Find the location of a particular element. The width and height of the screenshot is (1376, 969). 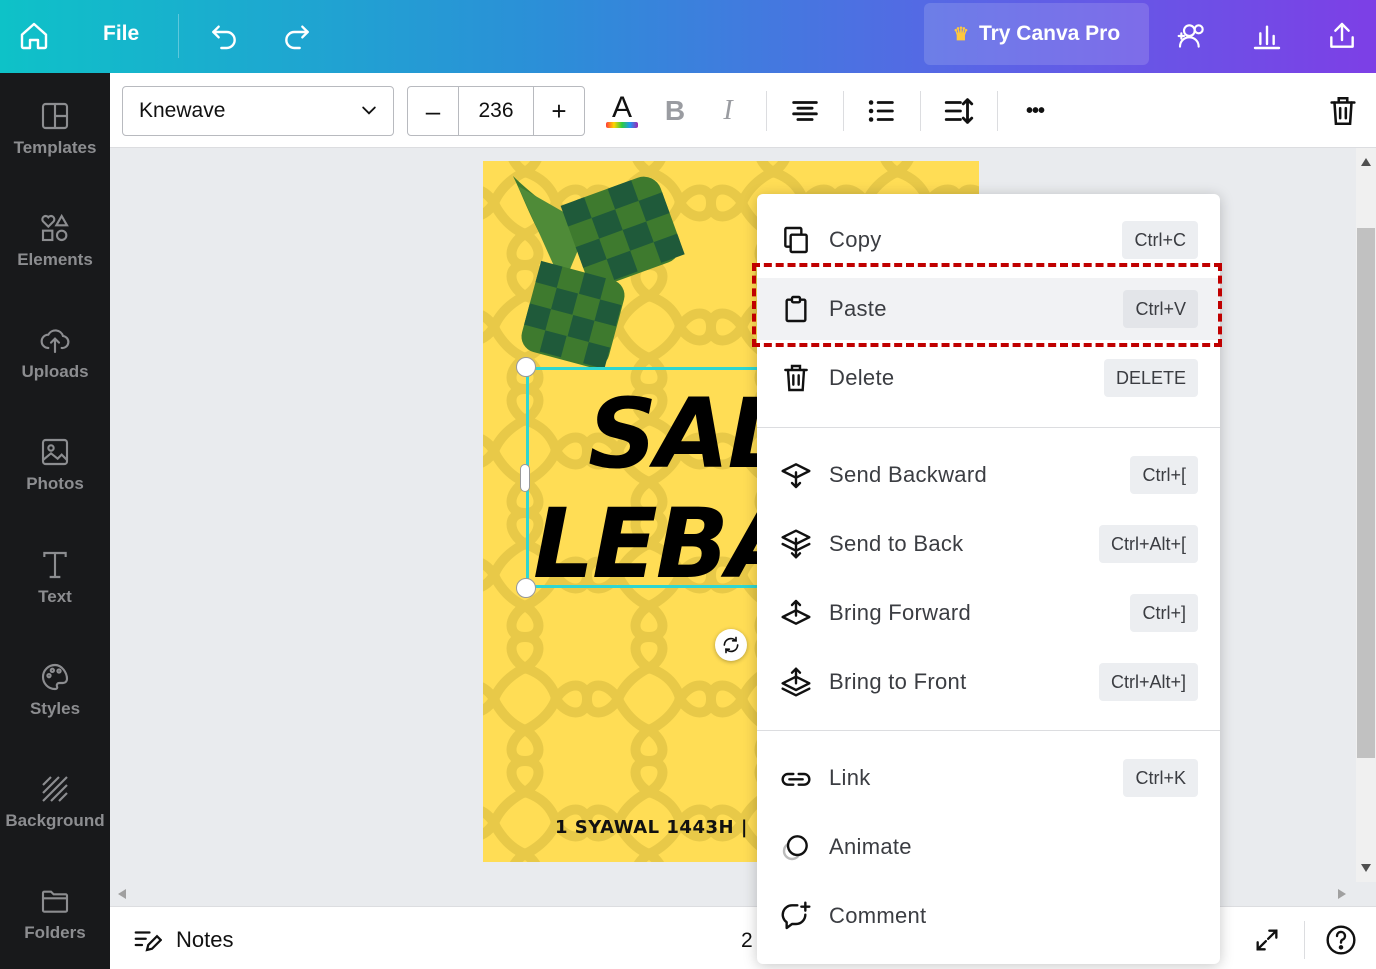

crown-icon: ♛ is located at coordinates (960, 33).